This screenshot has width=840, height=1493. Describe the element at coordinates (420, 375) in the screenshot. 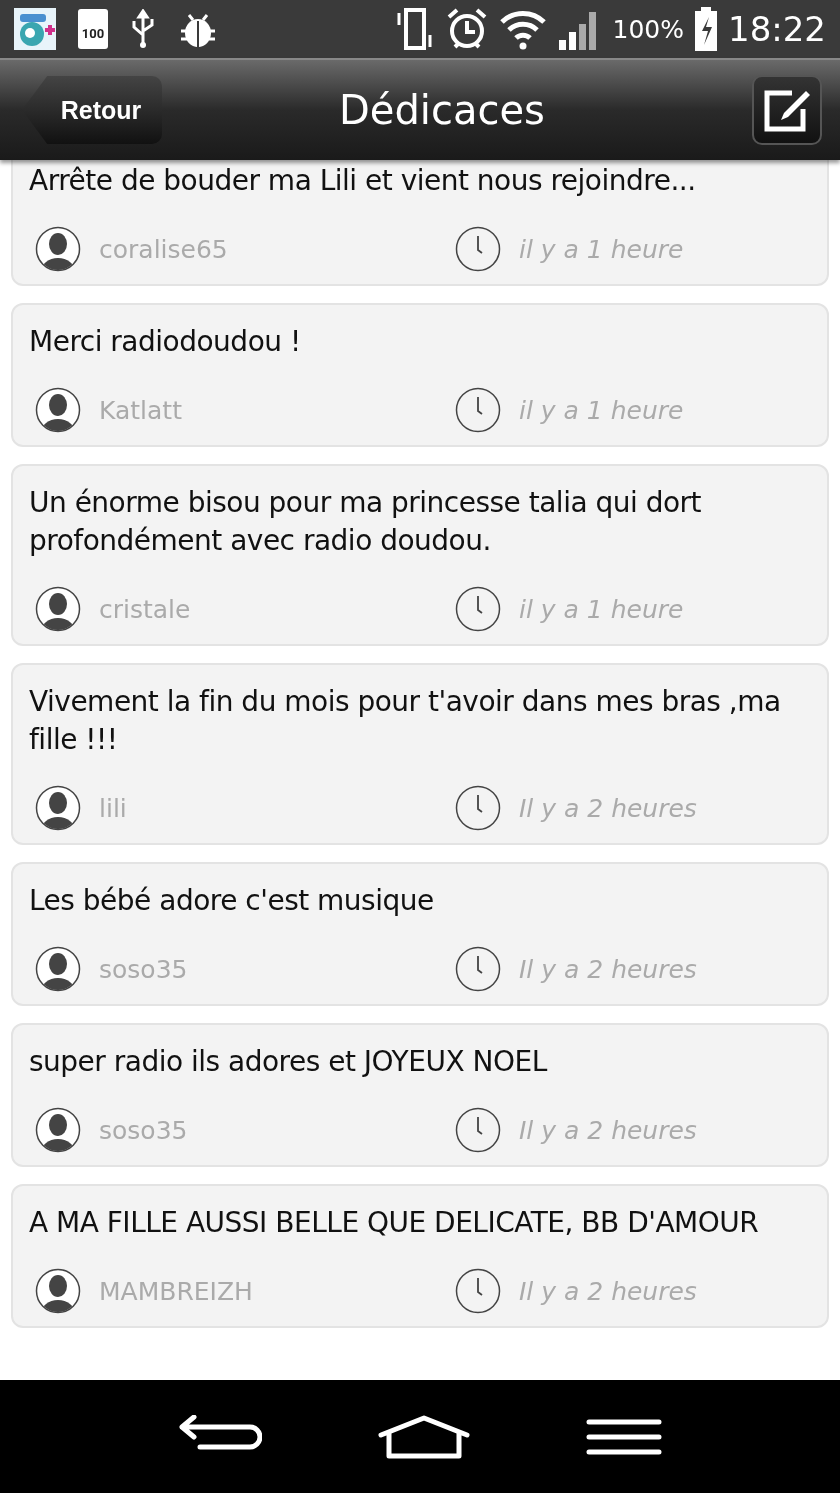

I see `dedication-card: Merci radiodoudou ! Katlatt il y a 1 heure` at that location.